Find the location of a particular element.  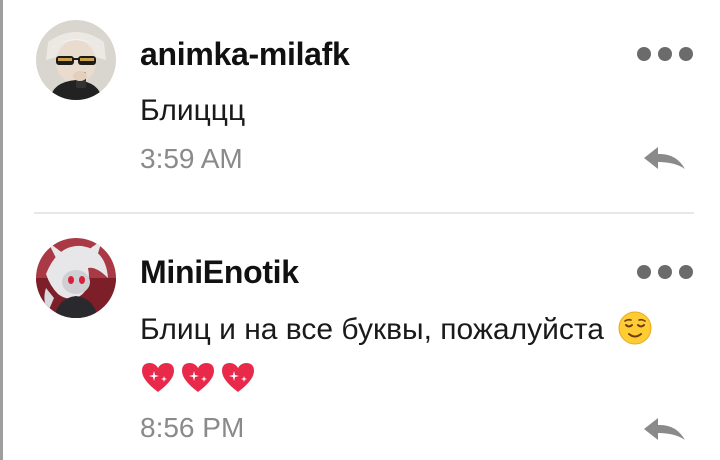

comment-username: MiniEnotik is located at coordinates (219, 272).